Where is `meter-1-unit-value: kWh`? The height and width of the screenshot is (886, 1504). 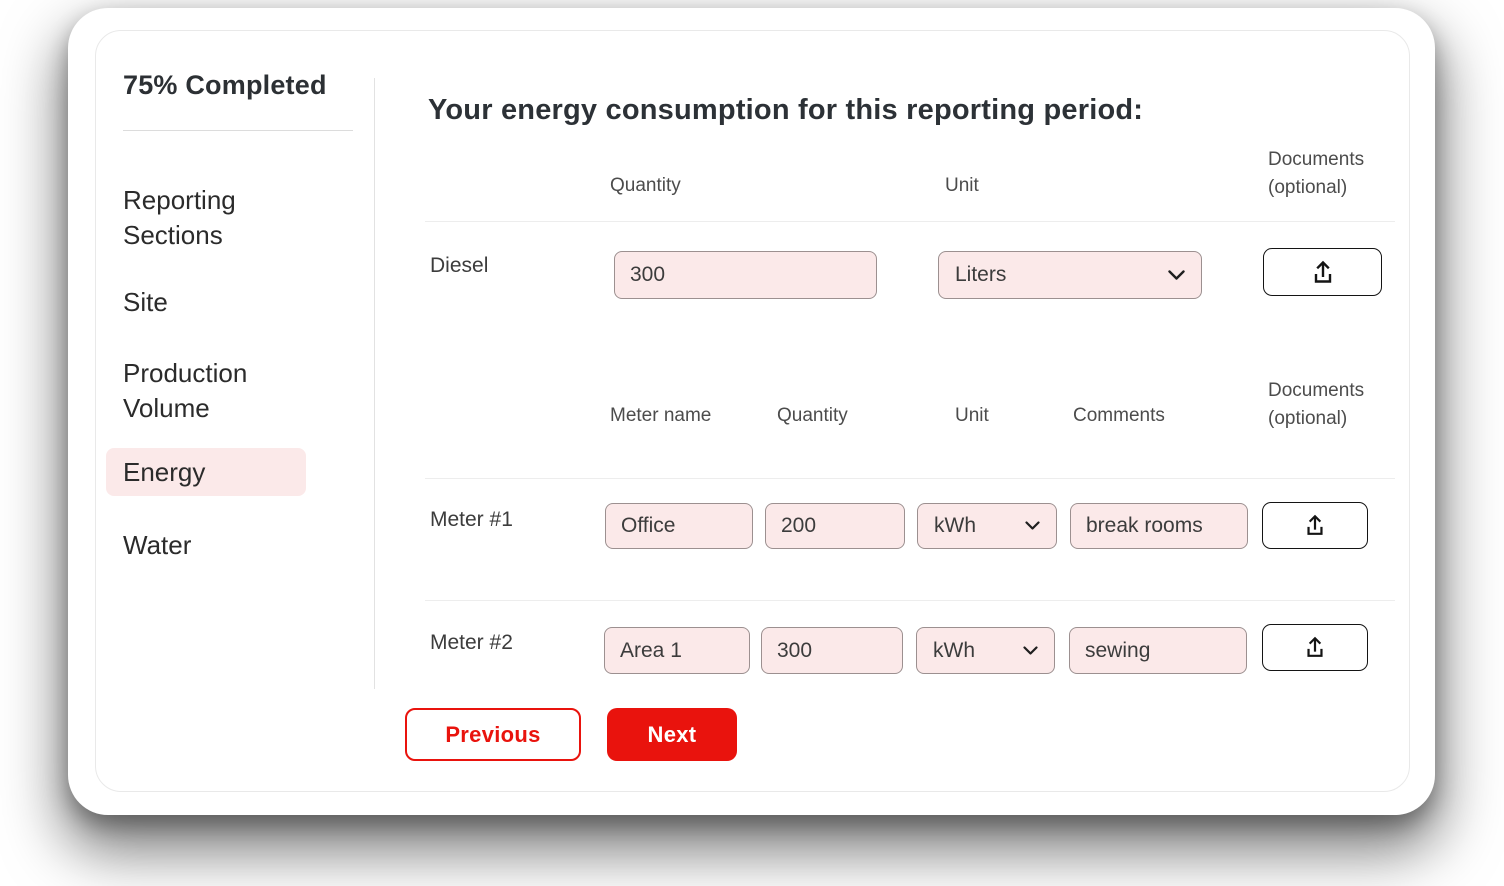 meter-1-unit-value: kWh is located at coordinates (955, 525).